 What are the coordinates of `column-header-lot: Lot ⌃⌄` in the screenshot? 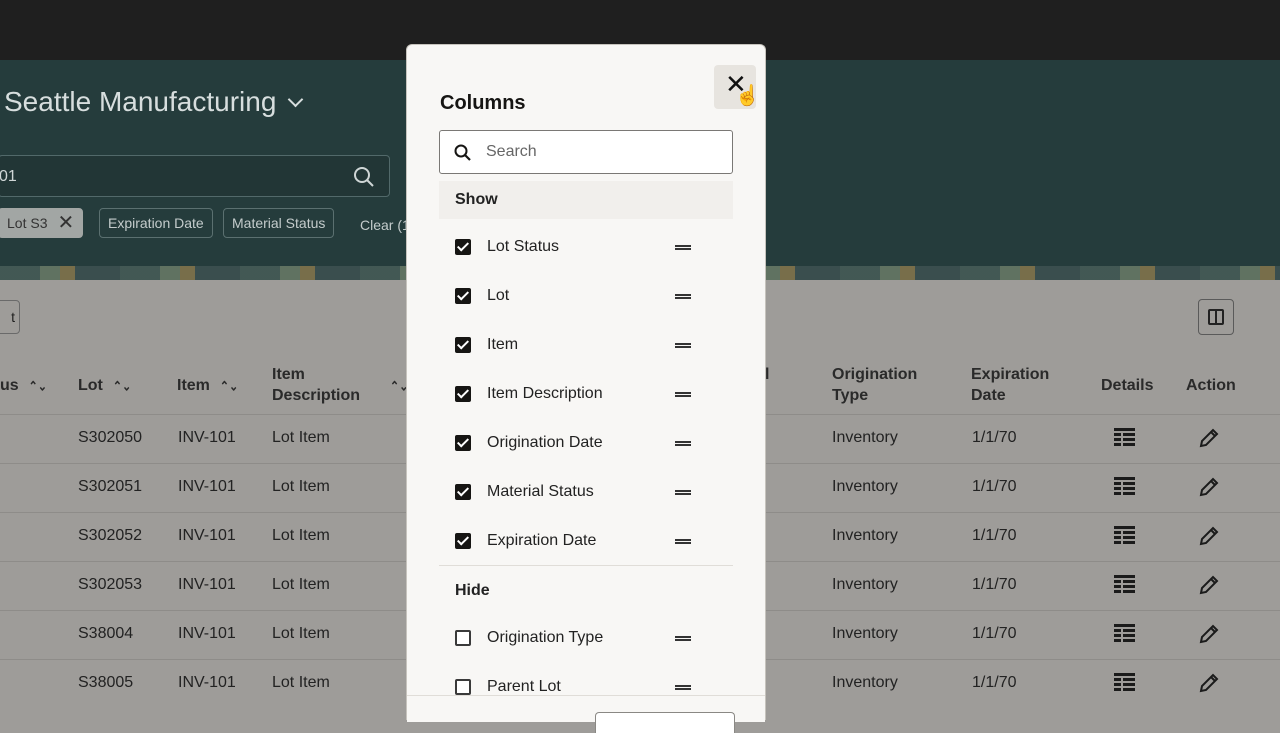 It's located at (104, 386).